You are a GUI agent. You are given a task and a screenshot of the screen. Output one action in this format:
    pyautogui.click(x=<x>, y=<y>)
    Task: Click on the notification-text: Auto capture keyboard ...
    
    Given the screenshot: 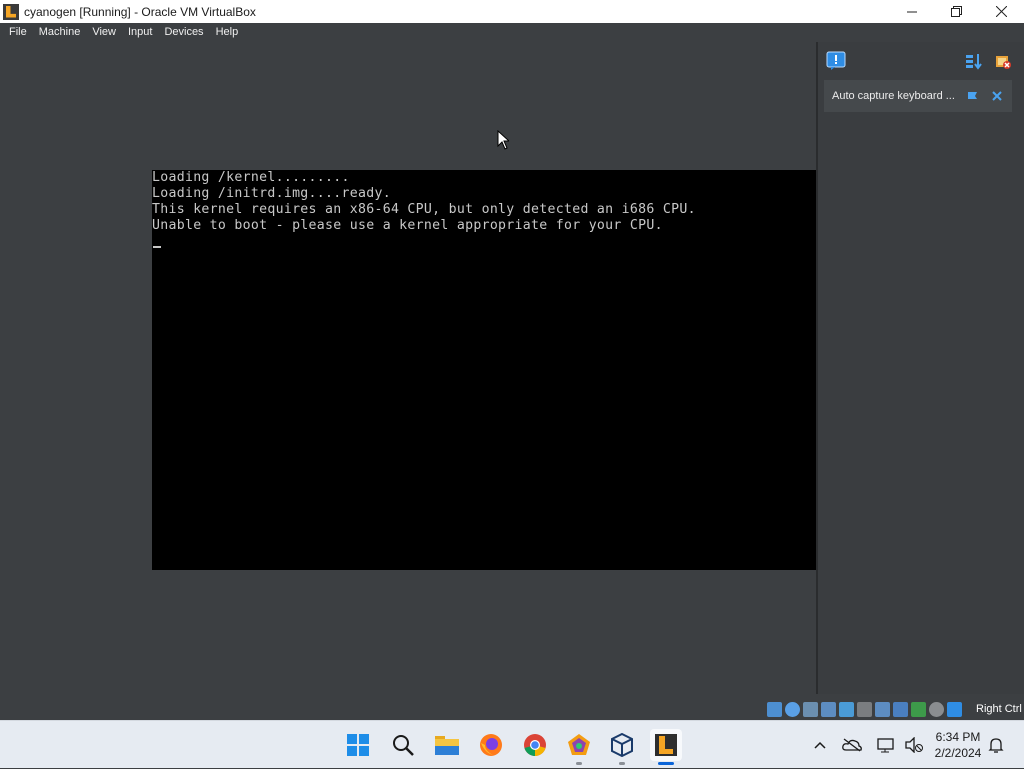 What is the action you would take?
    pyautogui.click(x=893, y=96)
    